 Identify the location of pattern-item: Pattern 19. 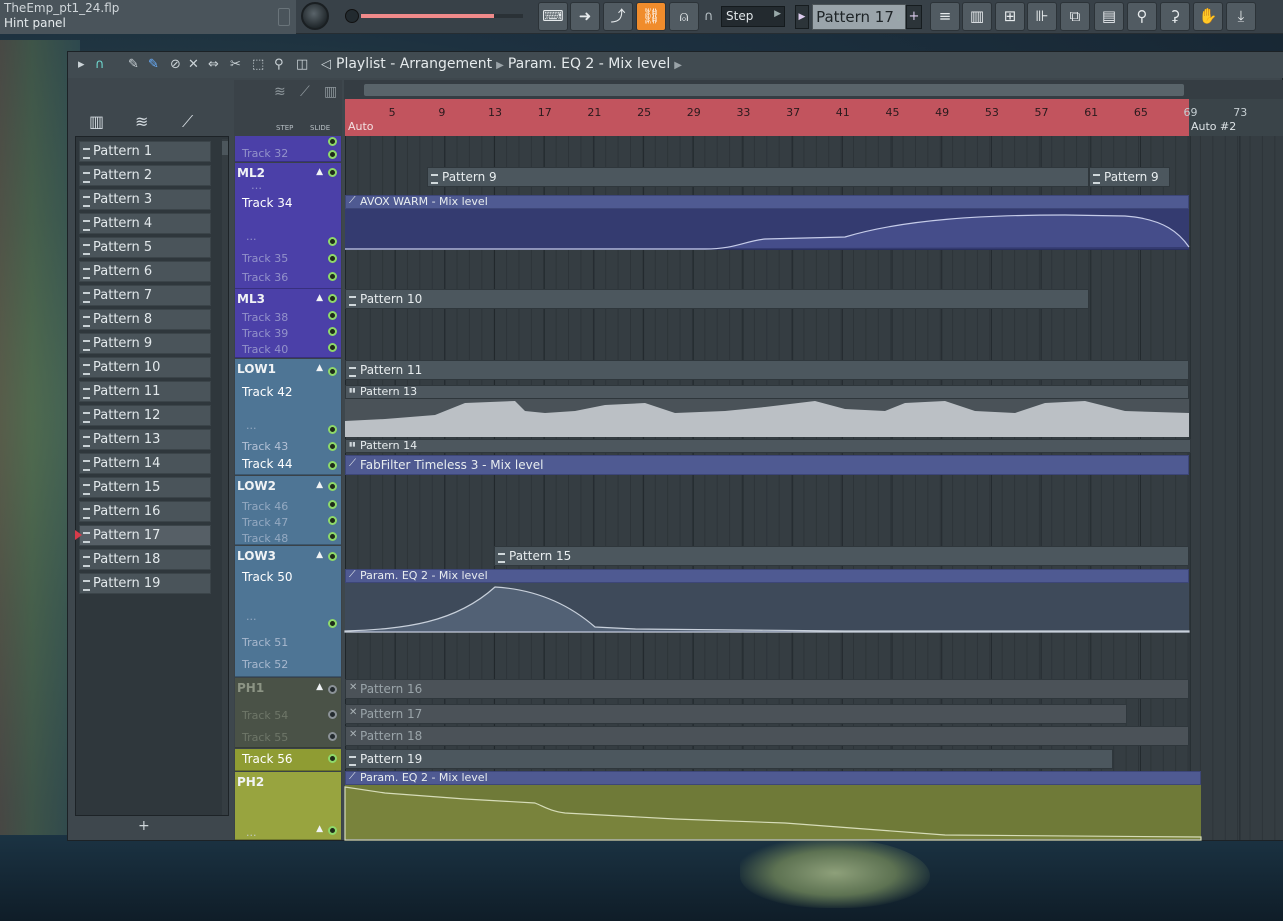
(145, 583).